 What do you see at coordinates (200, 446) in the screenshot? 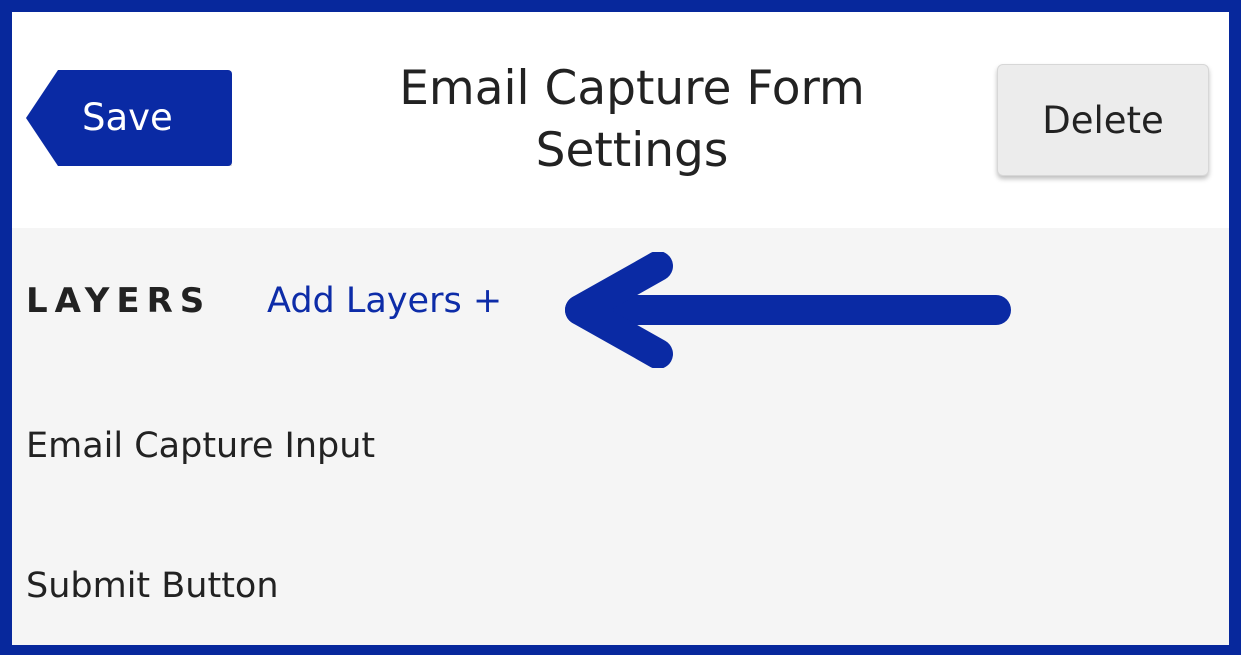
I see `layer-item-email-capture-input: Email Capture Input` at bounding box center [200, 446].